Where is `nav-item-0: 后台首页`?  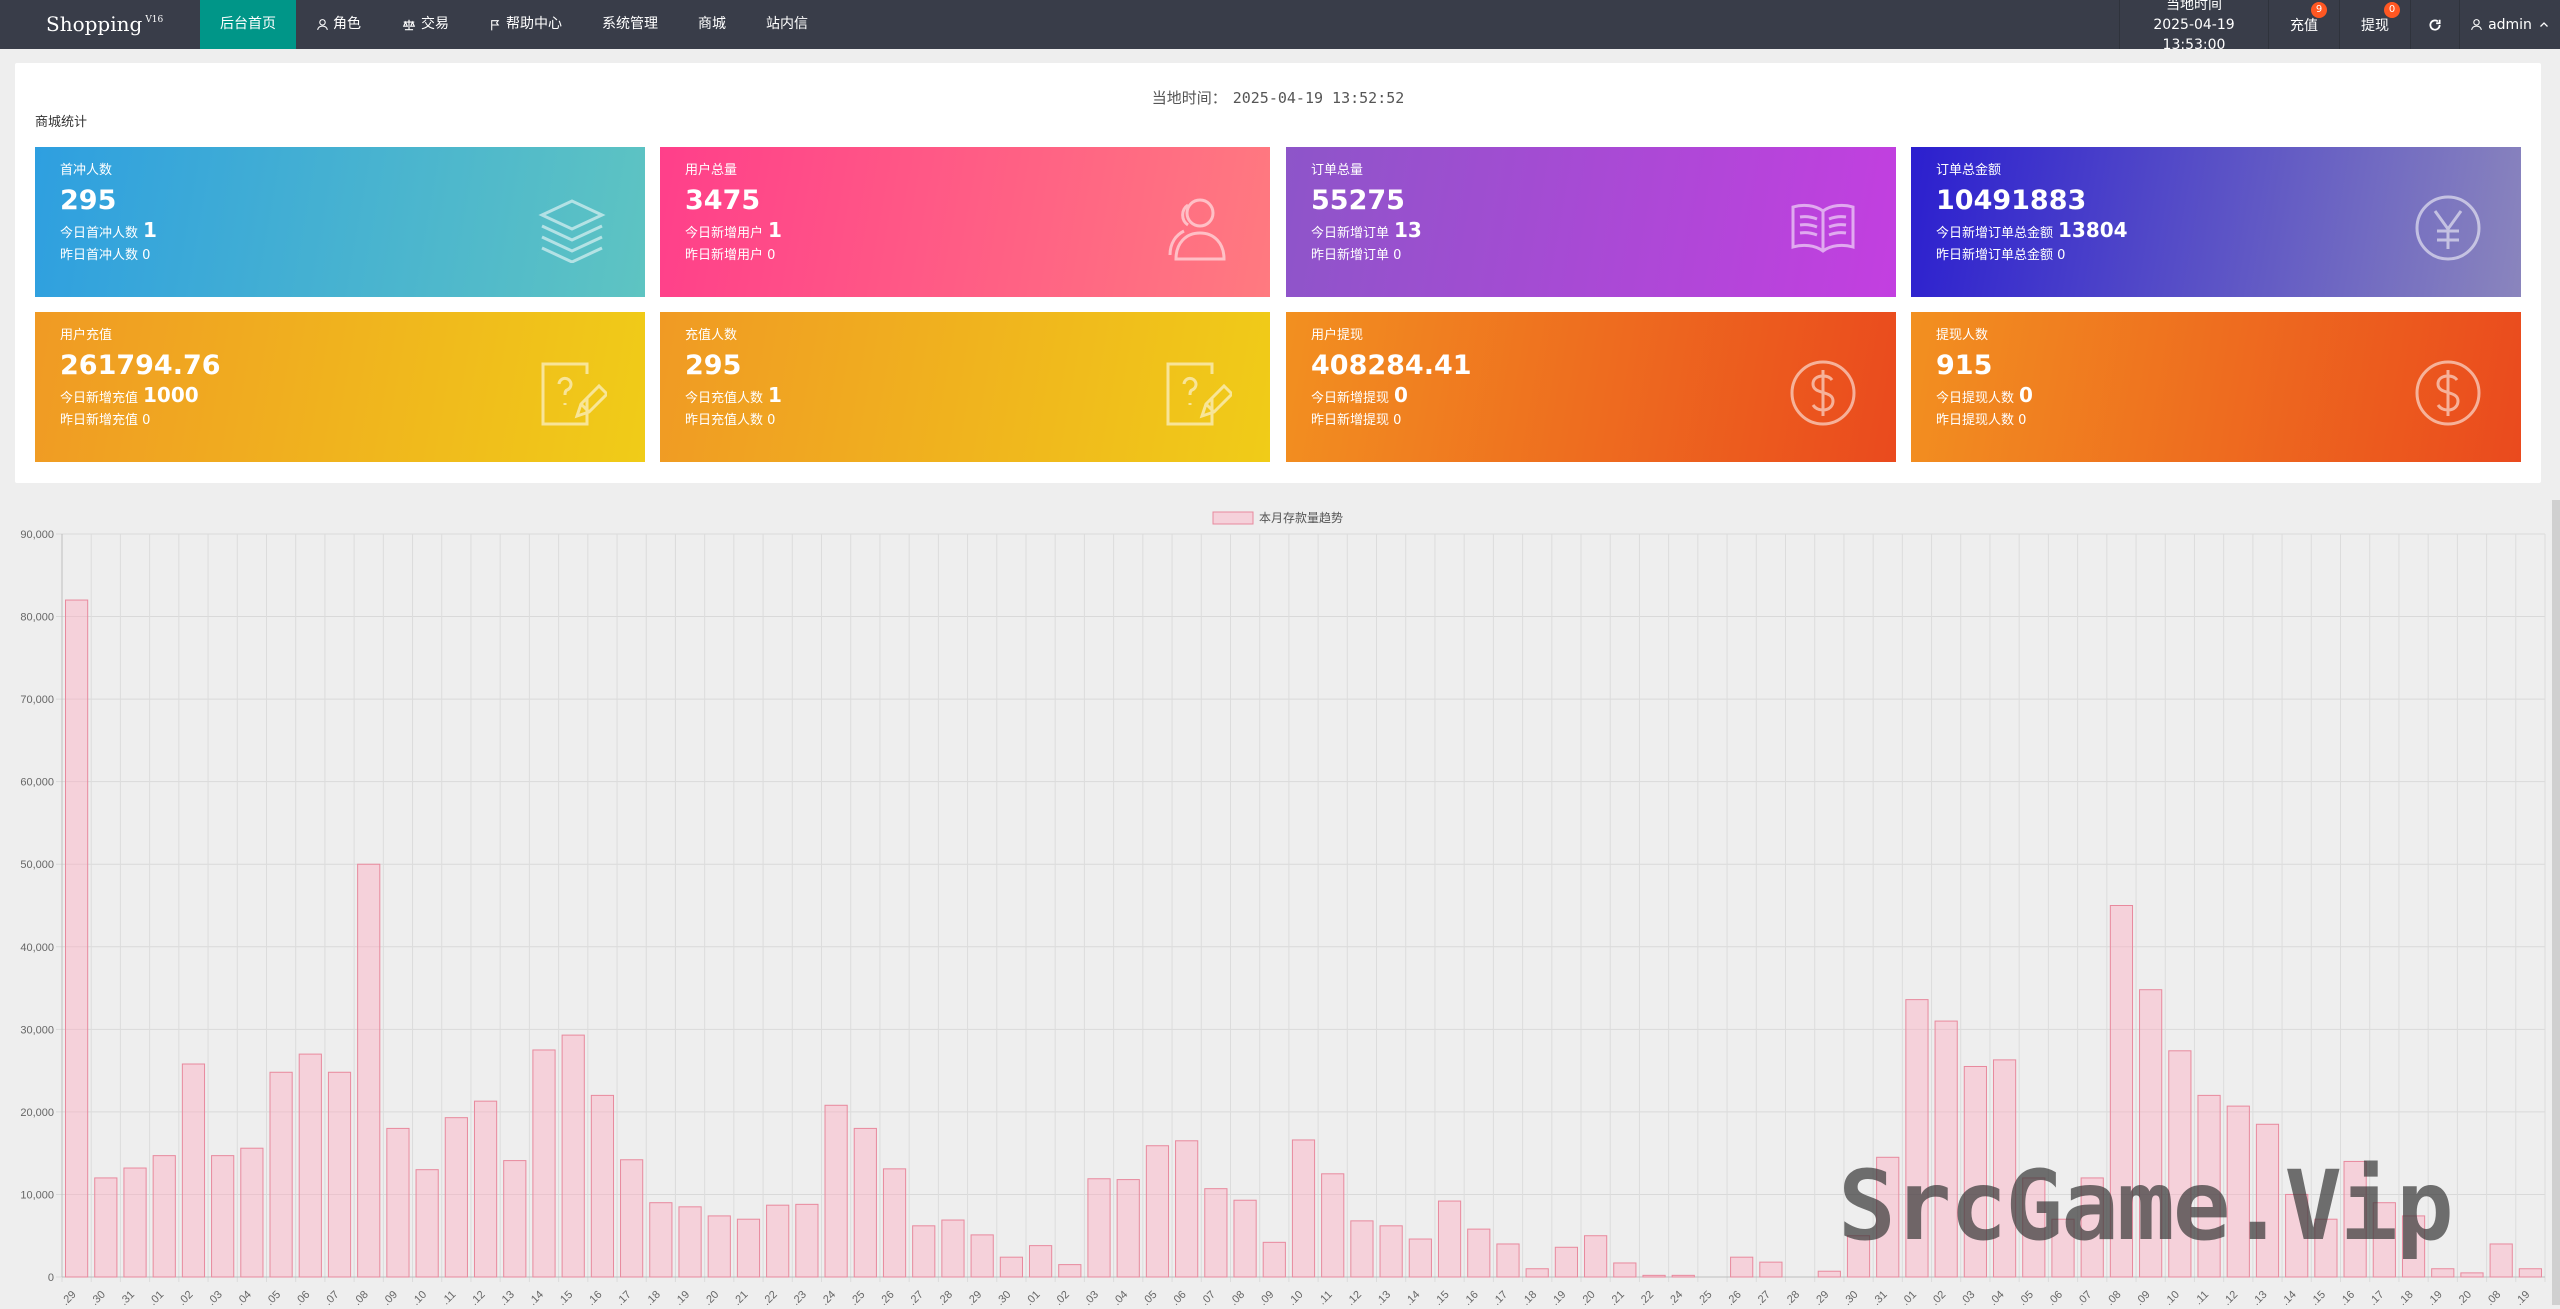 nav-item-0: 后台首页 is located at coordinates (248, 24).